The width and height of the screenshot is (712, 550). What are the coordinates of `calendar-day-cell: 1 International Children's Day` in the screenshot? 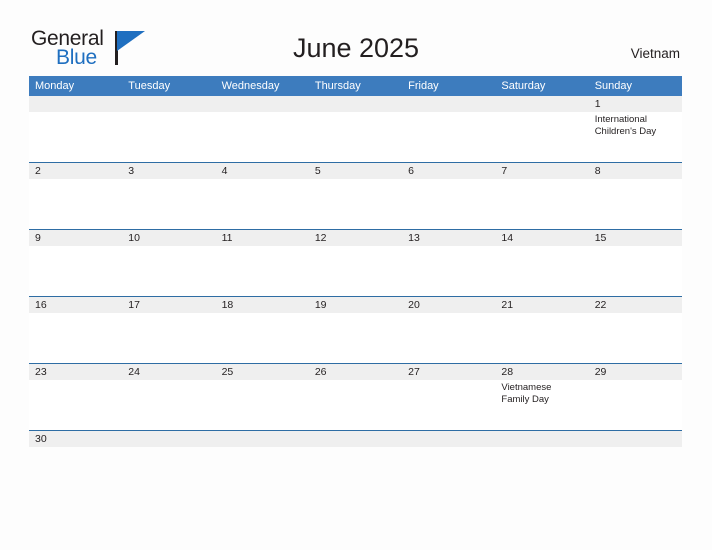 It's located at (635, 129).